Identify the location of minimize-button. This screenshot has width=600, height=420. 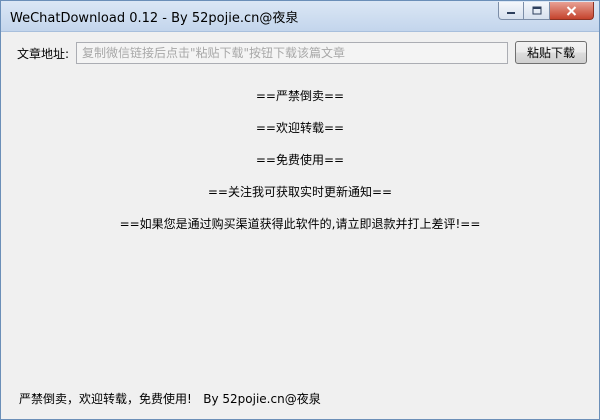
(511, 11).